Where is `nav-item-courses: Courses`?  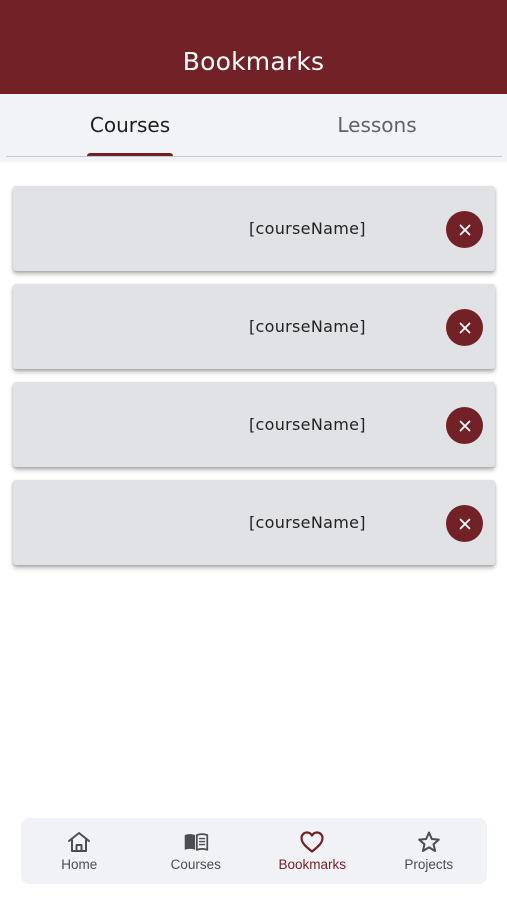
nav-item-courses: Courses is located at coordinates (196, 851).